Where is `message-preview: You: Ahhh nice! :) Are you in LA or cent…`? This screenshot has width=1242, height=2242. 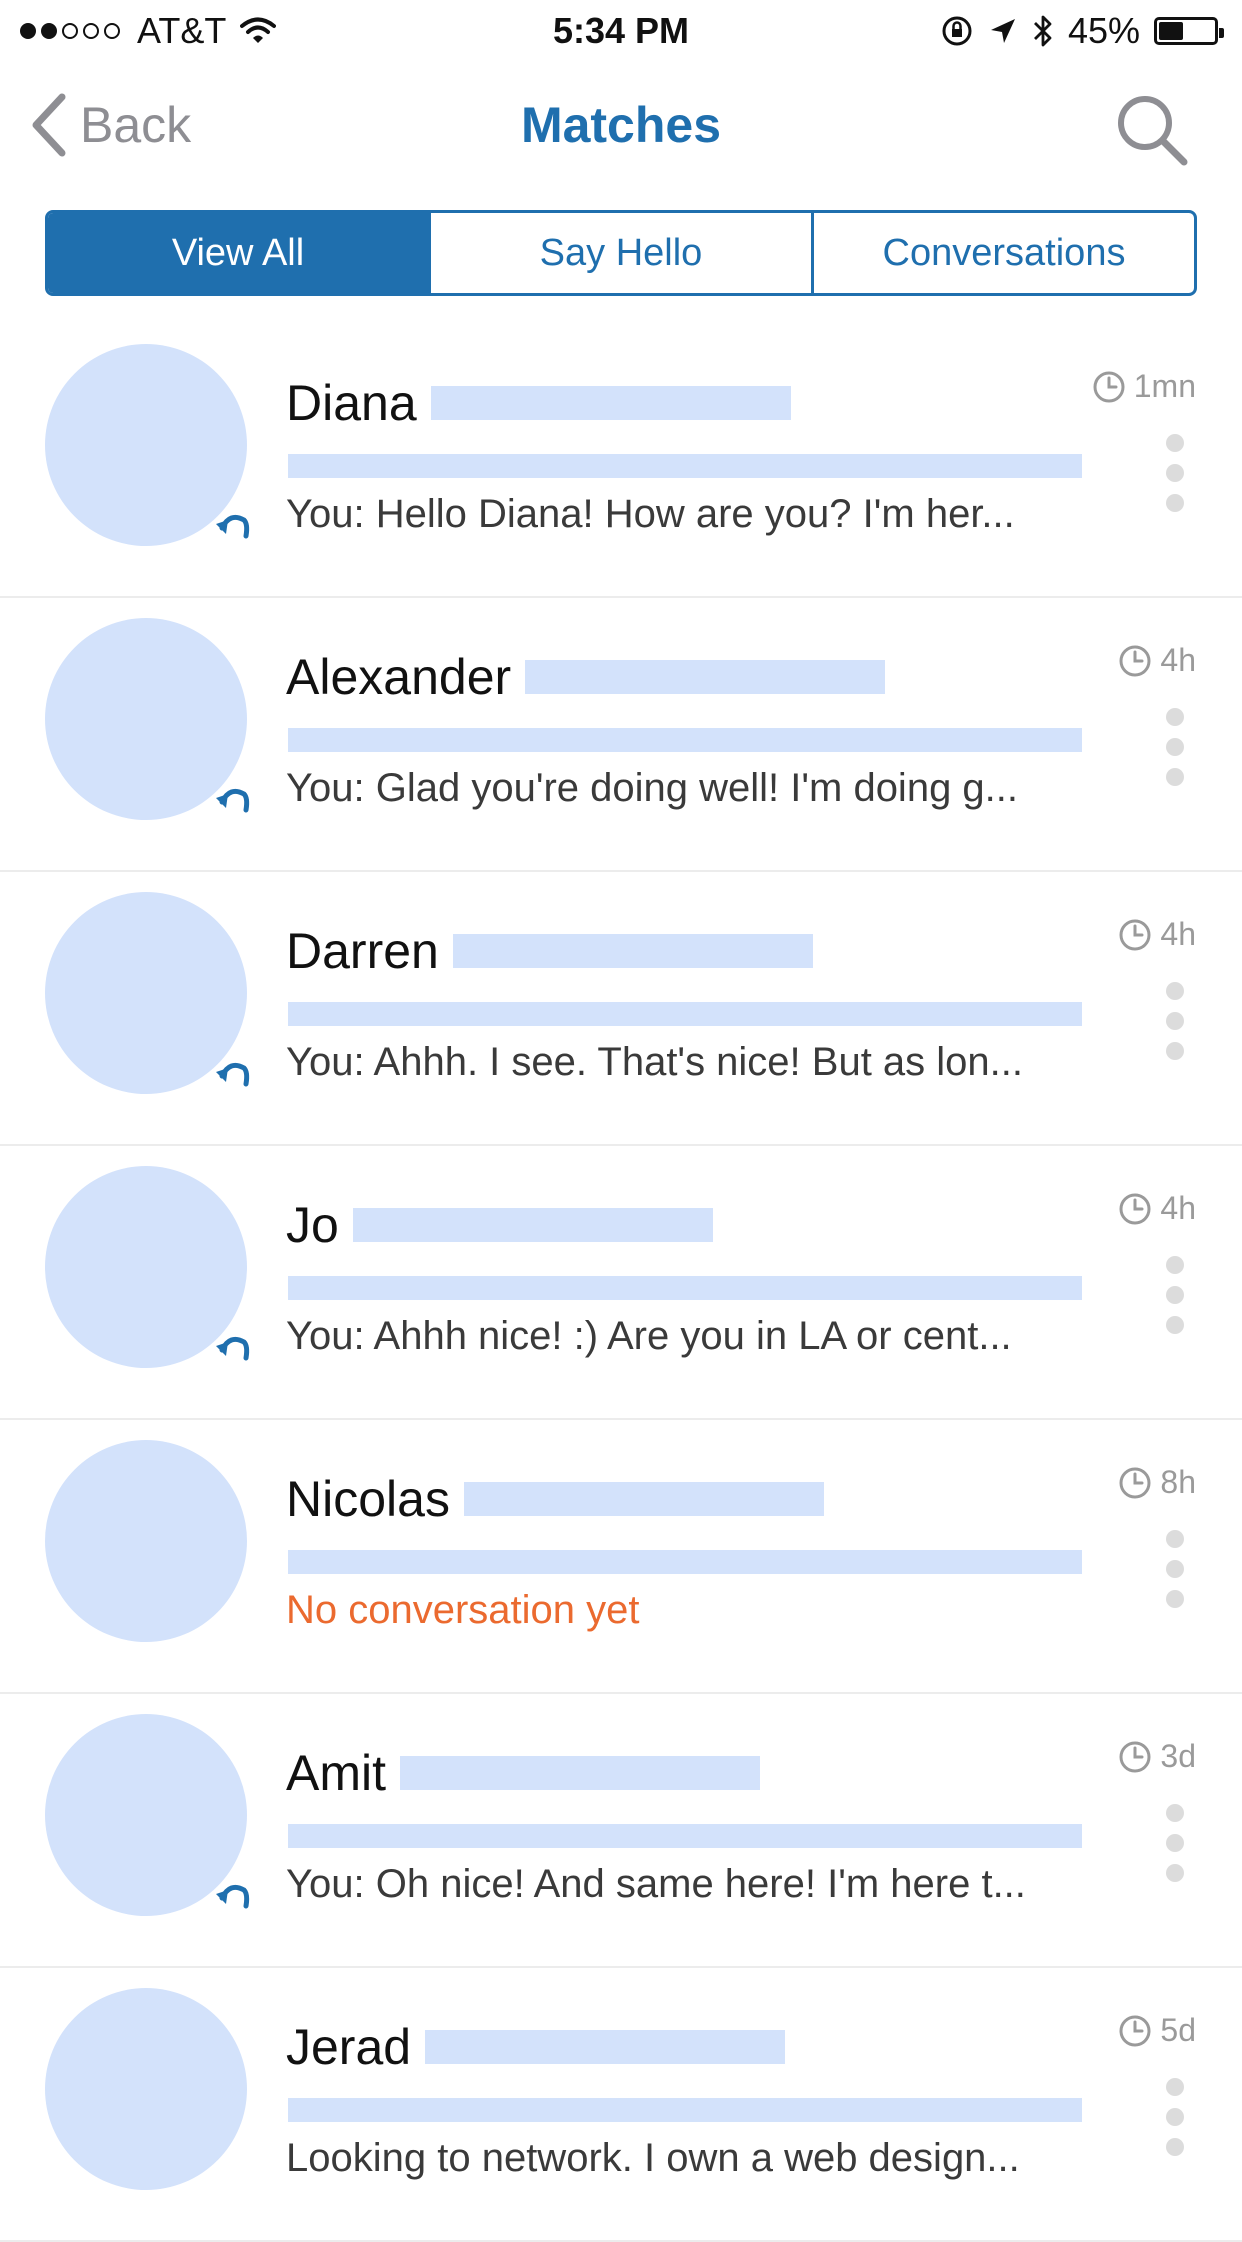
message-preview: You: Ahhh nice! :) Are you in LA or cent… is located at coordinates (649, 1336).